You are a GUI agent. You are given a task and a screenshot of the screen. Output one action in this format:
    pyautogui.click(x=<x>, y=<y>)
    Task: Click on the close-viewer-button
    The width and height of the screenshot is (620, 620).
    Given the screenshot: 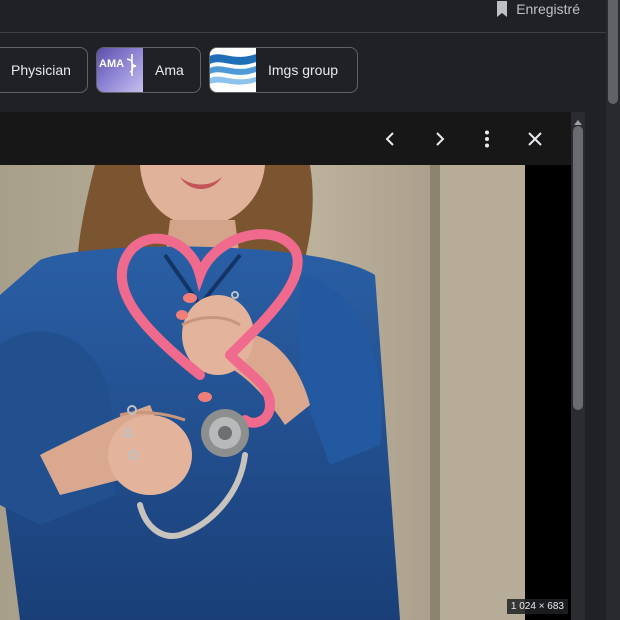 What is the action you would take?
    pyautogui.click(x=535, y=139)
    